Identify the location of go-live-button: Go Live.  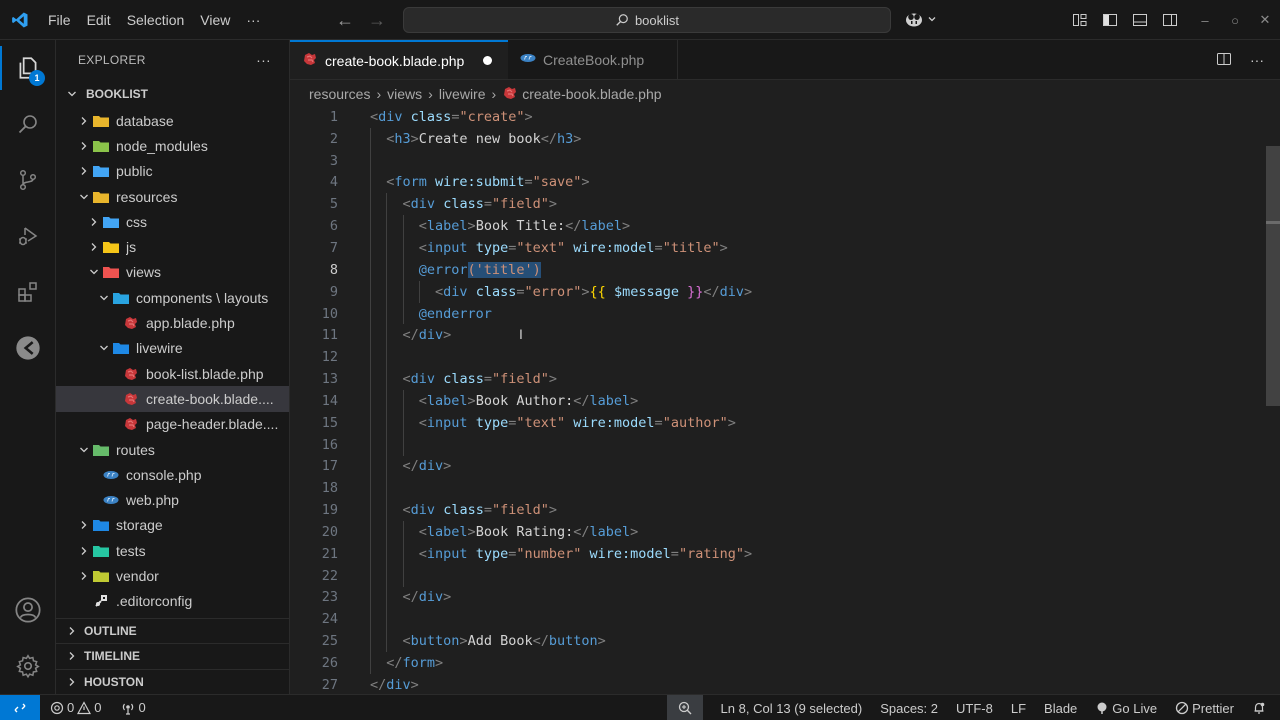
(1126, 707).